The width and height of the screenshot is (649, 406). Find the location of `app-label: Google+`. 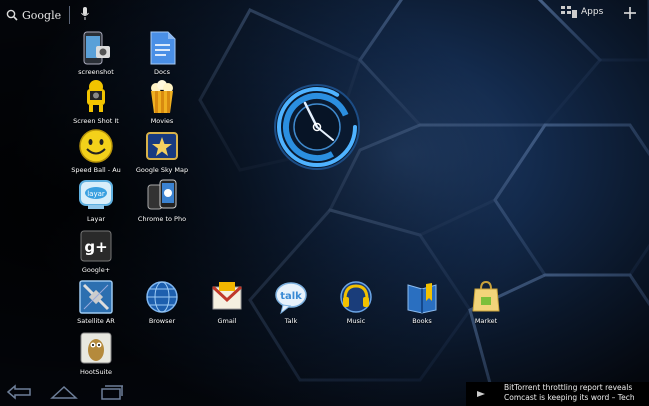

app-label: Google+ is located at coordinates (96, 270).